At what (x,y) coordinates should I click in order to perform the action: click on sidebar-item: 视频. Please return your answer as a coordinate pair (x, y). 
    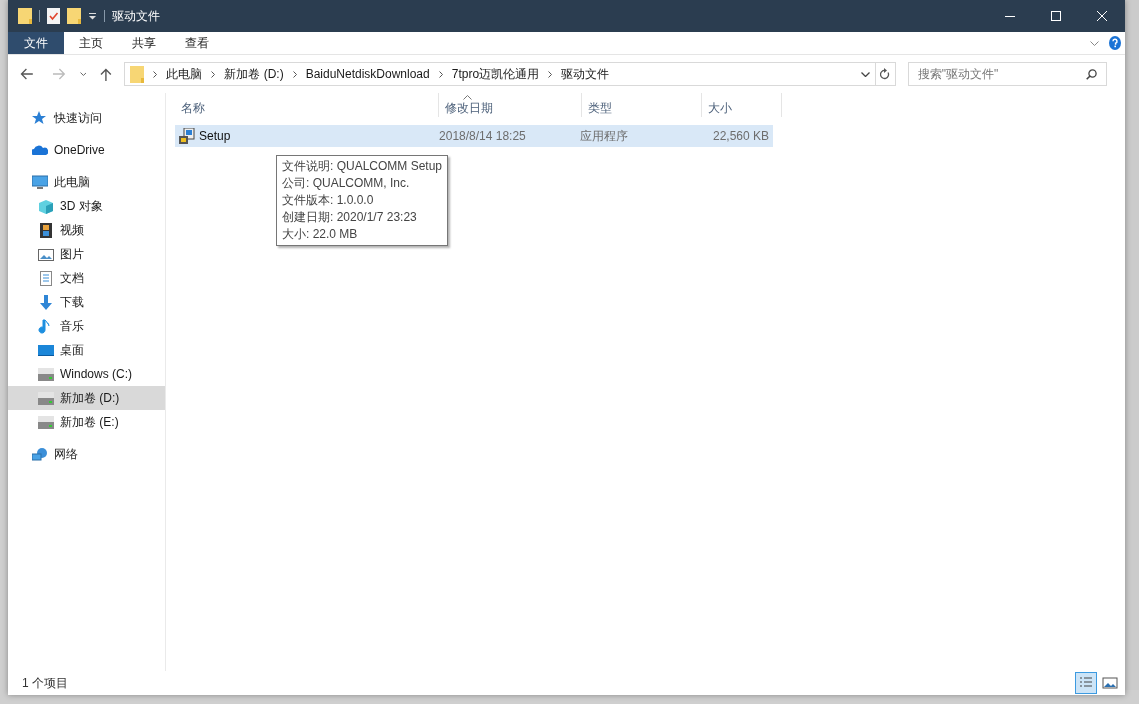
    Looking at the image, I should click on (86, 230).